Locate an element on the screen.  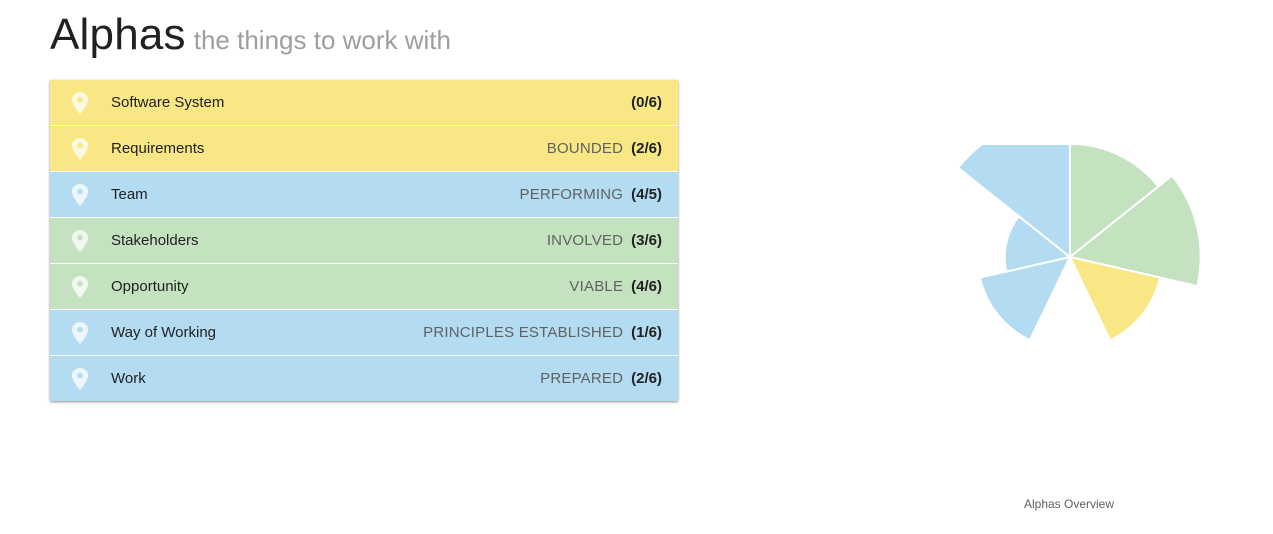
alpha-name: Way of Working is located at coordinates (164, 332).